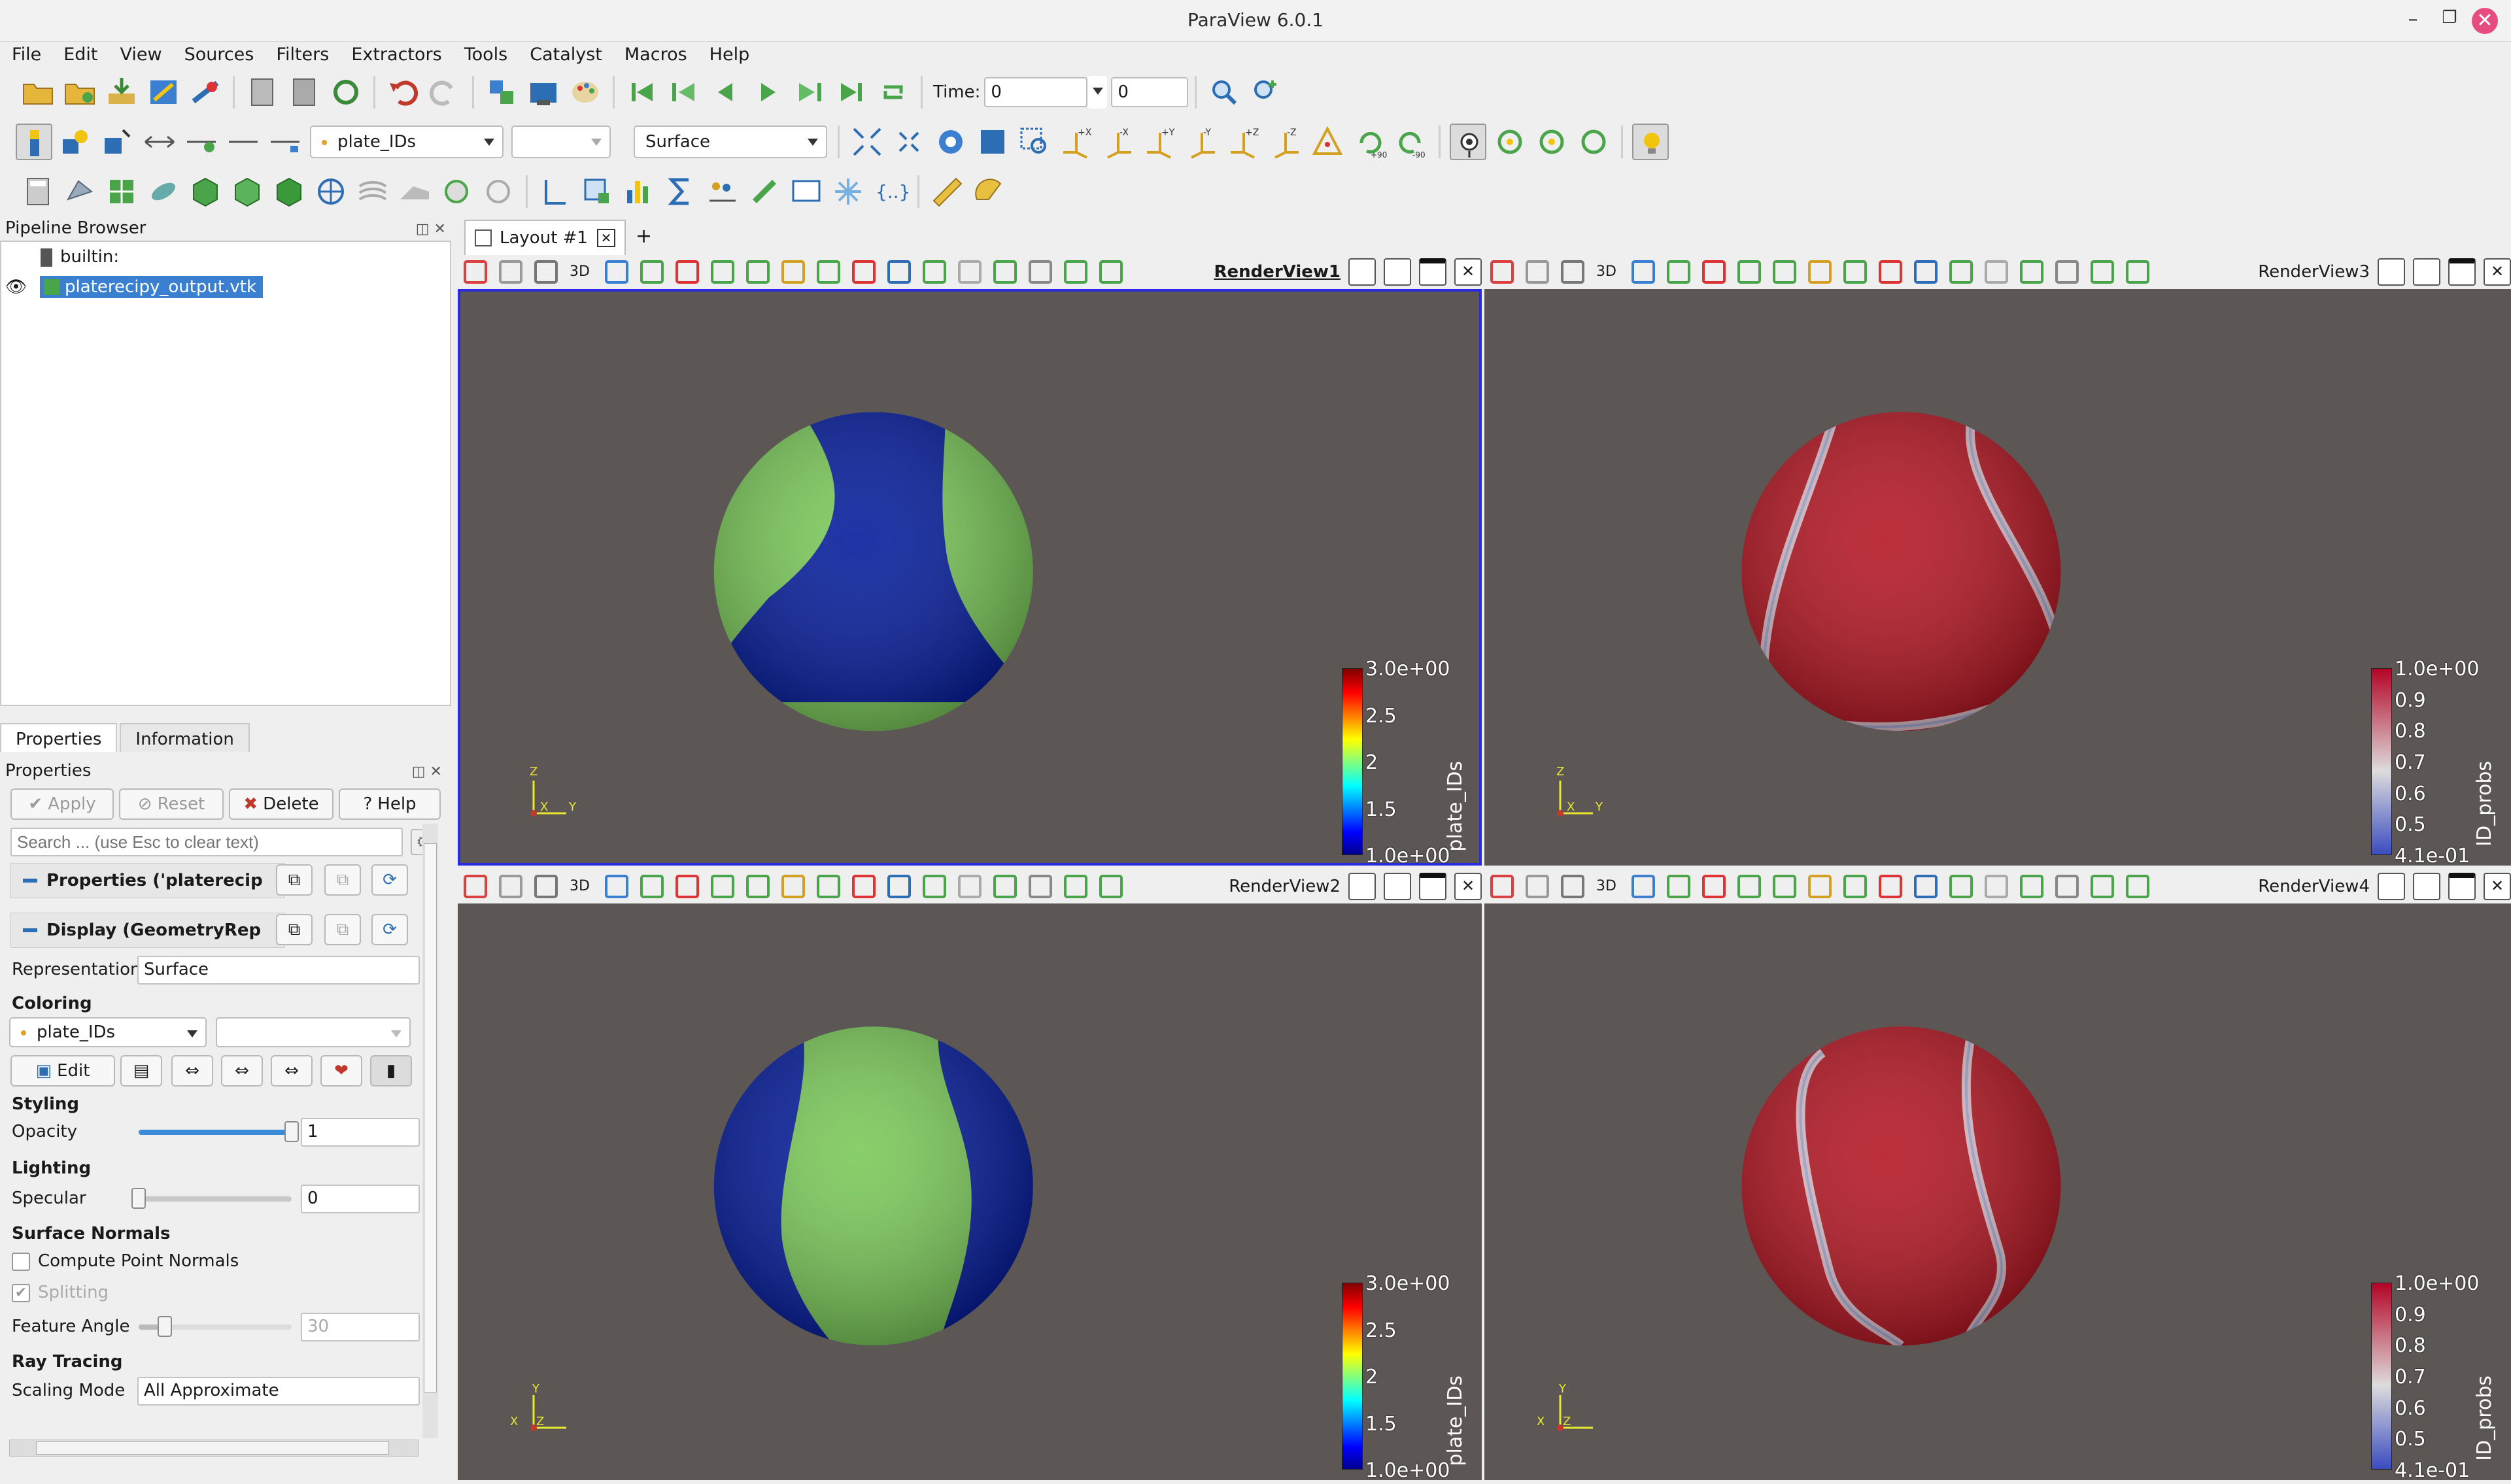 The width and height of the screenshot is (2511, 1484). What do you see at coordinates (122, 92) in the screenshot?
I see `save-data-icon` at bounding box center [122, 92].